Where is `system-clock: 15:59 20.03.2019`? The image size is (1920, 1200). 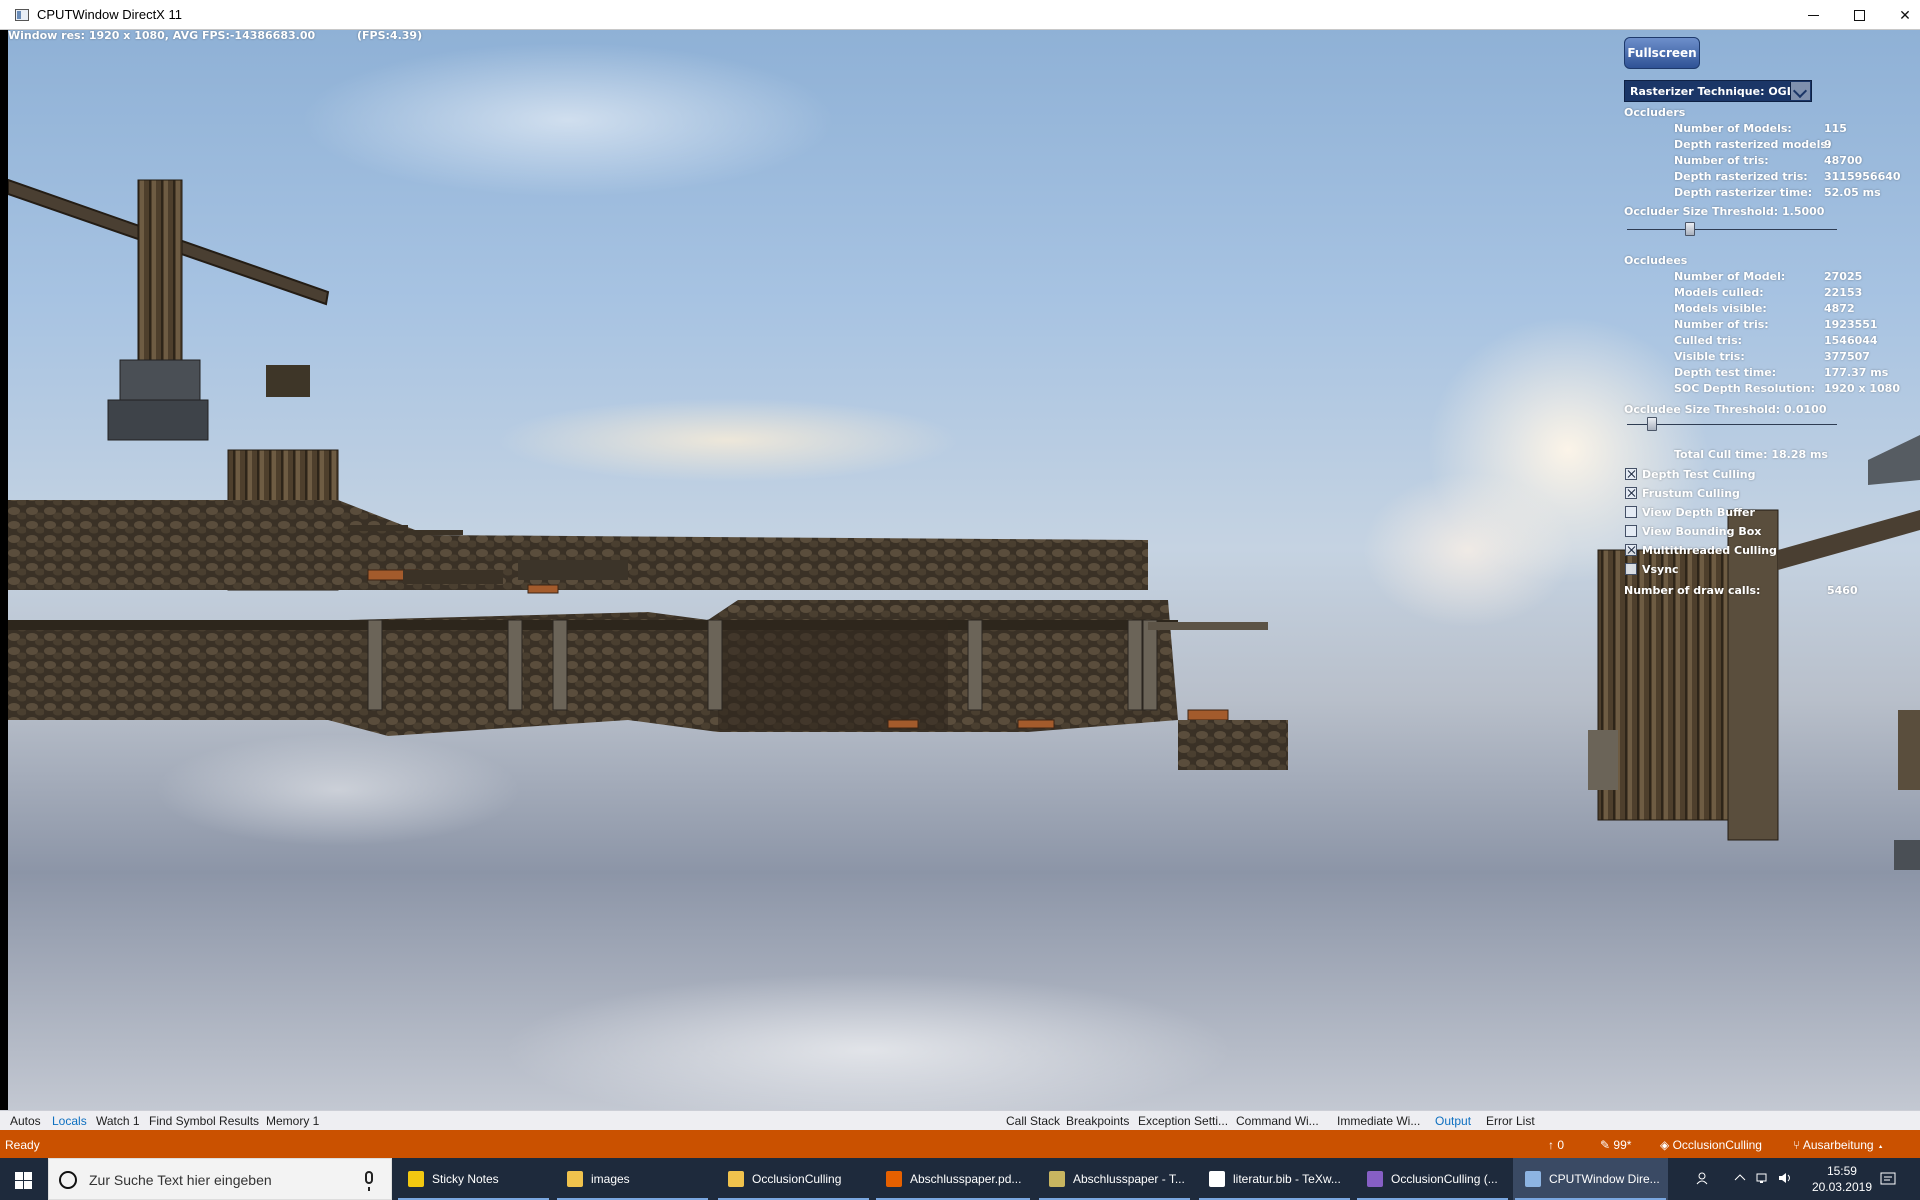 system-clock: 15:59 20.03.2019 is located at coordinates (1842, 1179).